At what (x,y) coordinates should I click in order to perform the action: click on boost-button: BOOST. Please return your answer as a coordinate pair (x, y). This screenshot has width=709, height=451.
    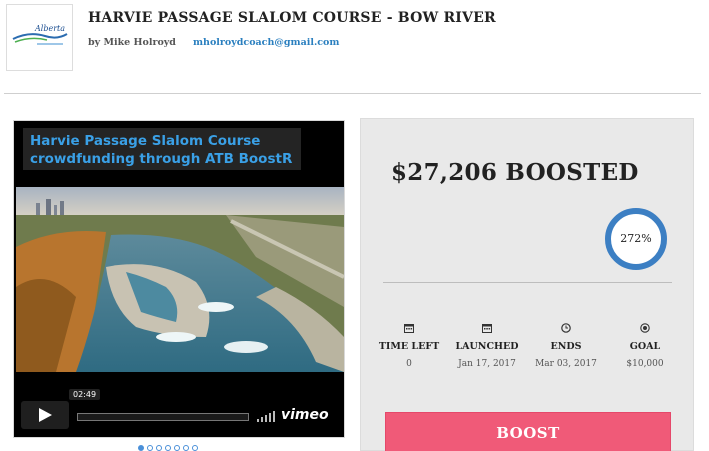
    Looking at the image, I should click on (528, 431).